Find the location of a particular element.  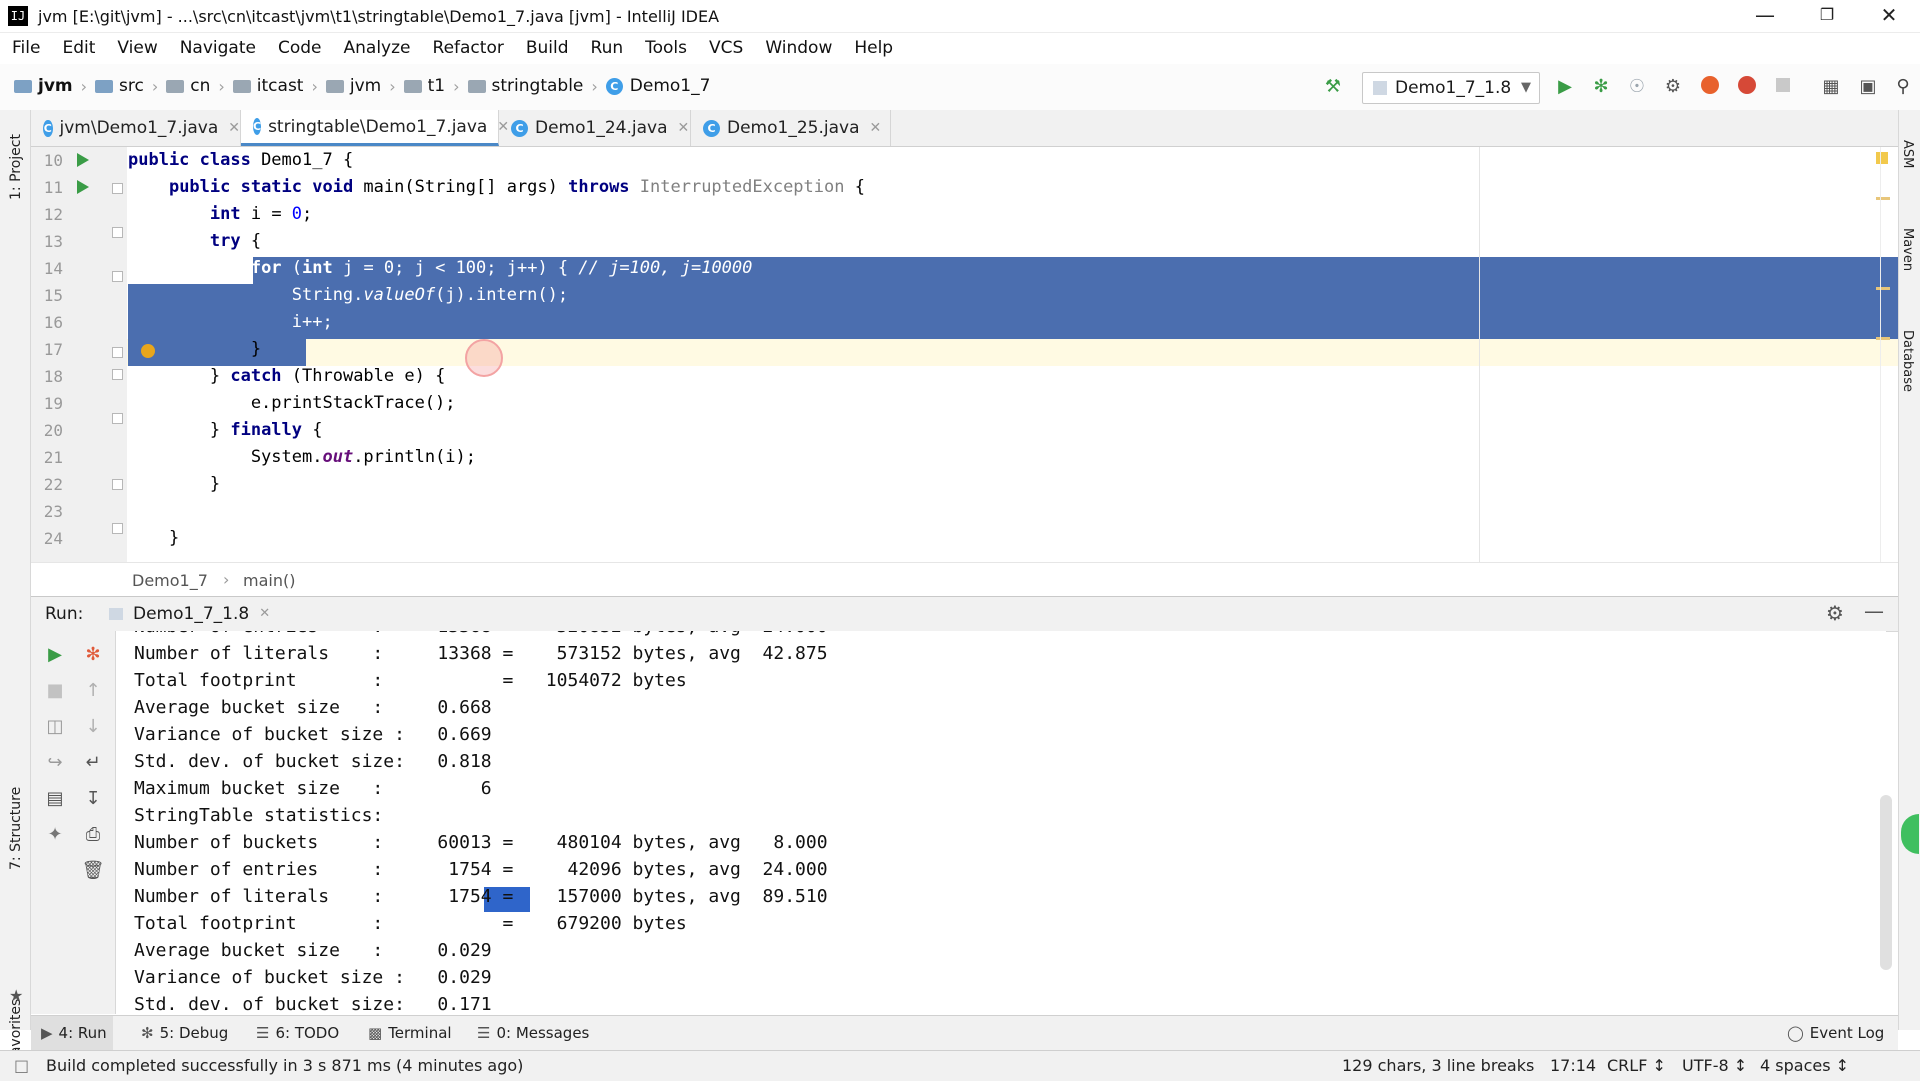

line-number: 18 is located at coordinates (47, 376).